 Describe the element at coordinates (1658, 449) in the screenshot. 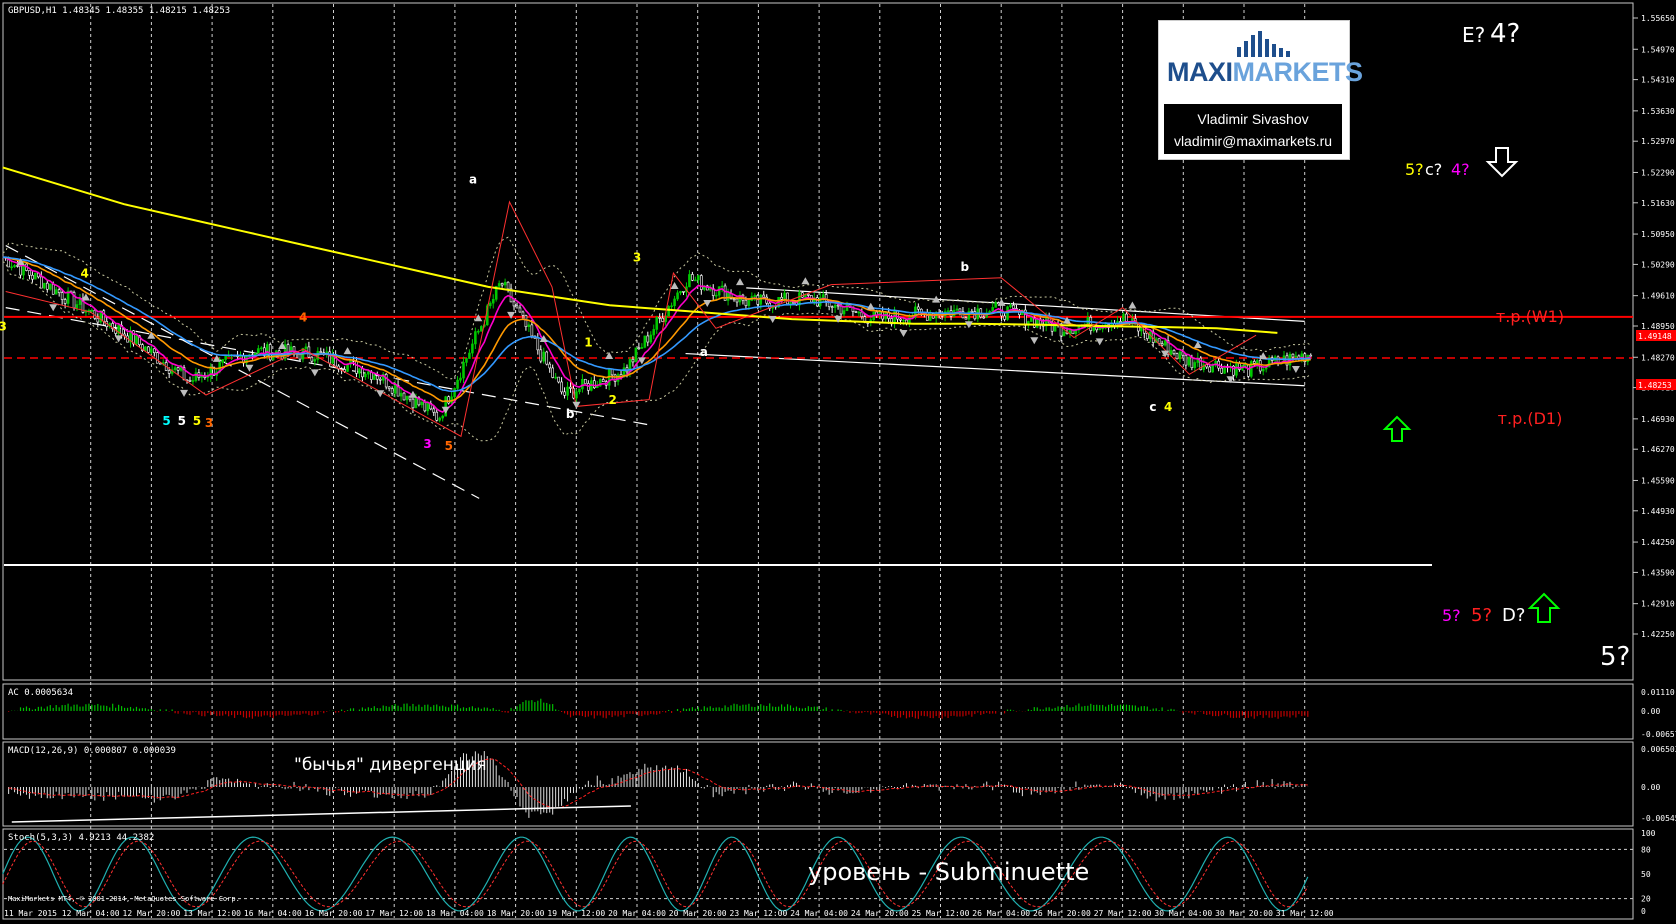

I see `price-tick-label: 1.46270` at that location.